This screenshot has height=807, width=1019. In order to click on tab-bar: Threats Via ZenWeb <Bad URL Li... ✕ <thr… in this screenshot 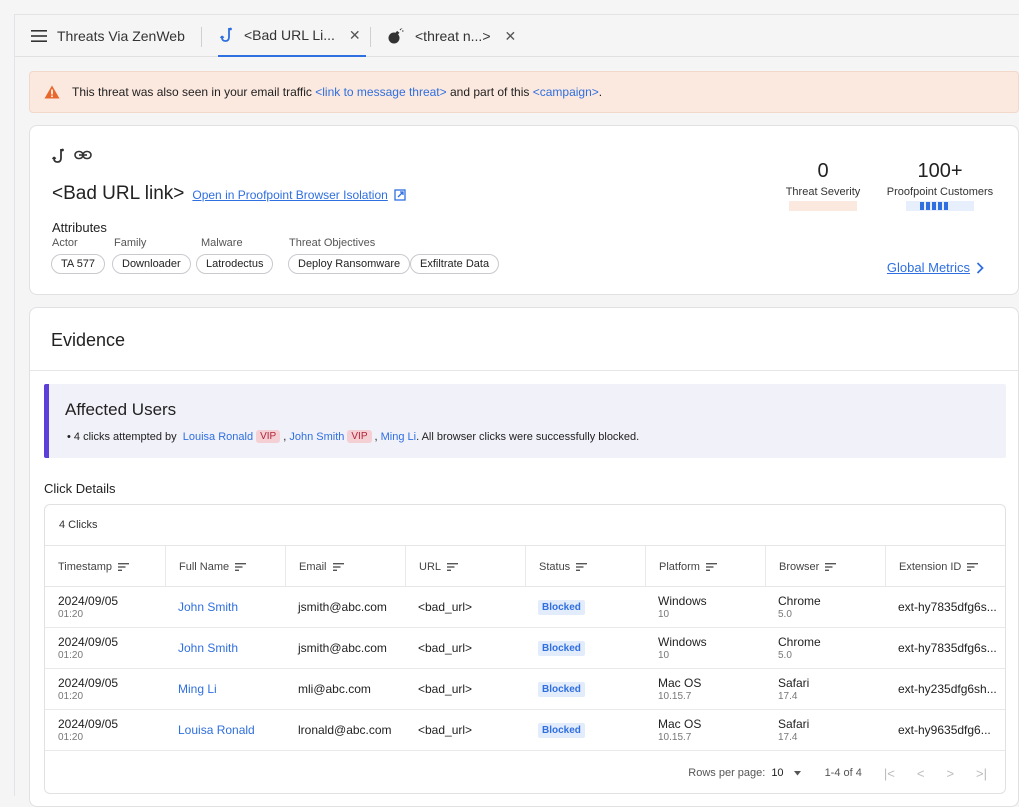, I will do `click(517, 36)`.